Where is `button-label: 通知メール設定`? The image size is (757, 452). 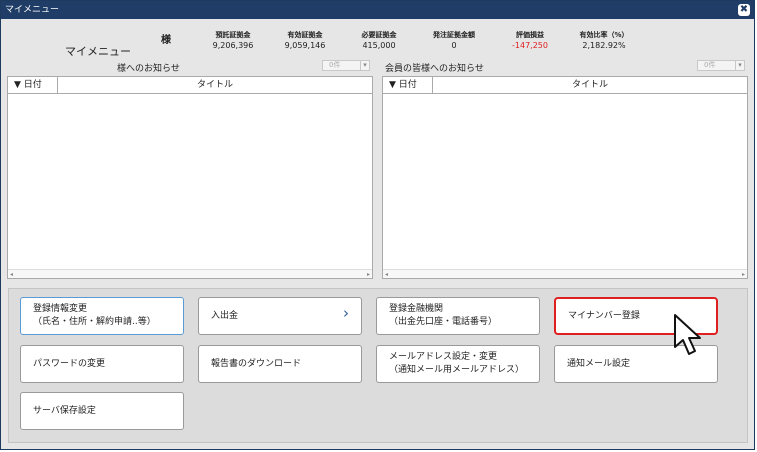
button-label: 通知メール設定 is located at coordinates (599, 363).